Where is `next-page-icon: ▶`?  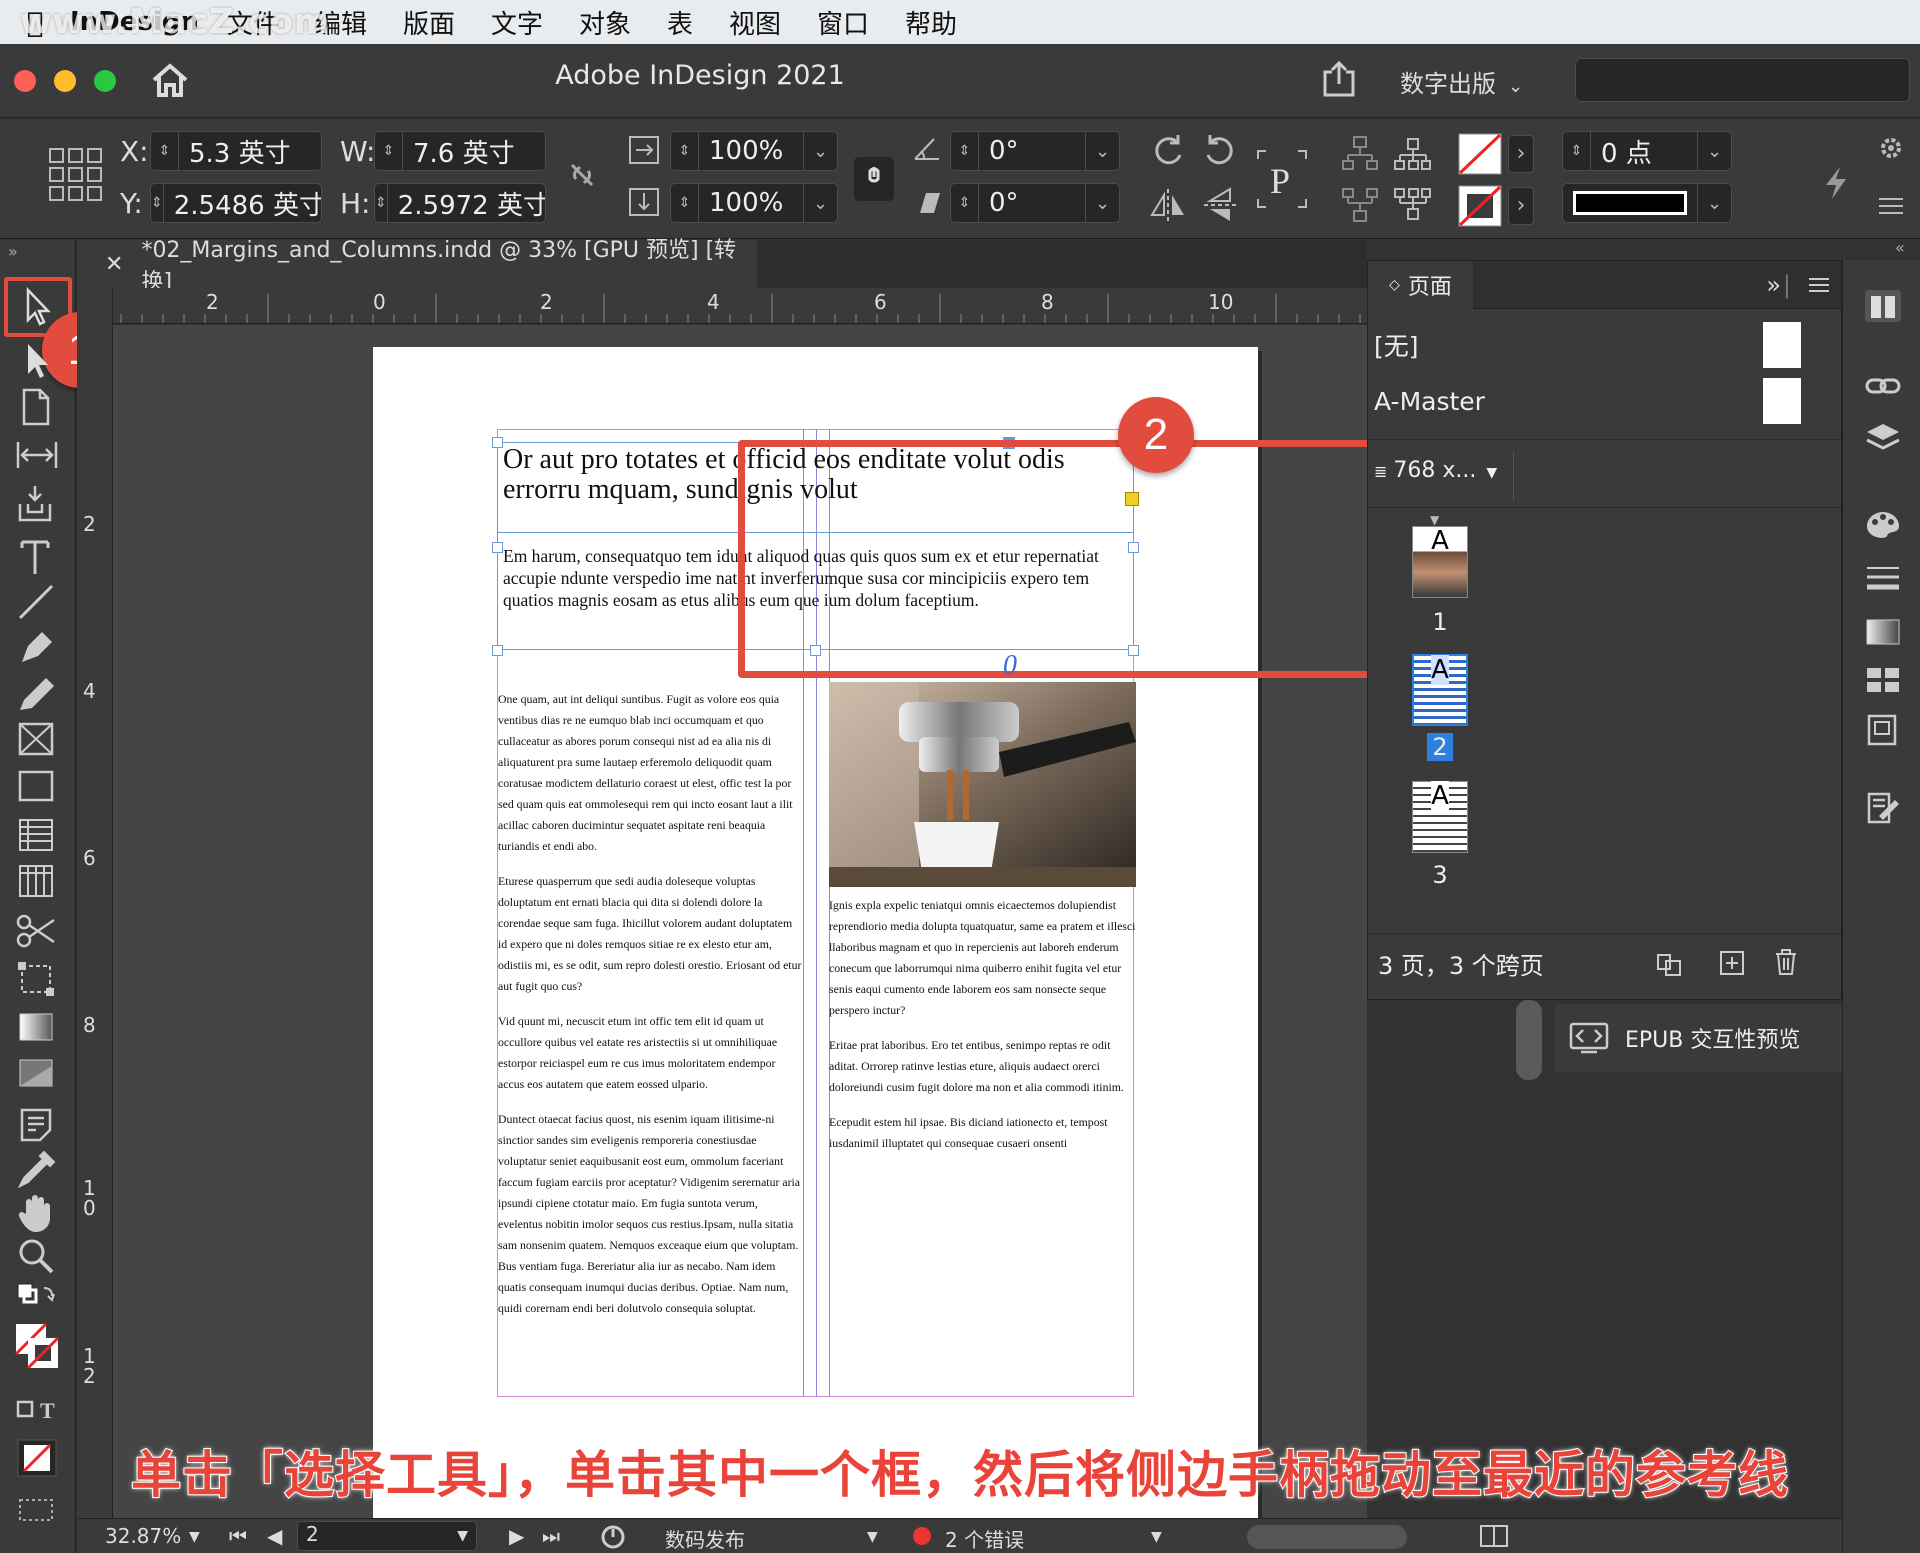 next-page-icon: ▶ is located at coordinates (516, 1536).